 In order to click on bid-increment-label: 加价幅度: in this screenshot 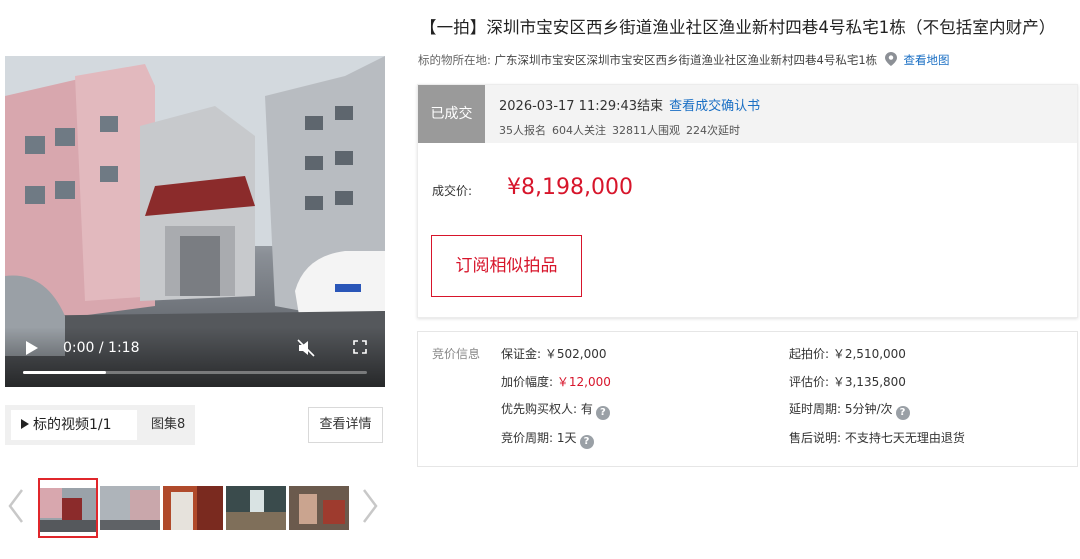, I will do `click(529, 382)`.